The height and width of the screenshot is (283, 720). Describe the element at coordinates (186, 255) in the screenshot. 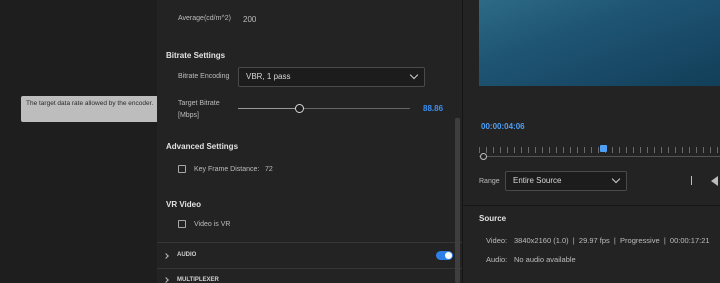

I see `audio-section-header: AUDIO` at that location.